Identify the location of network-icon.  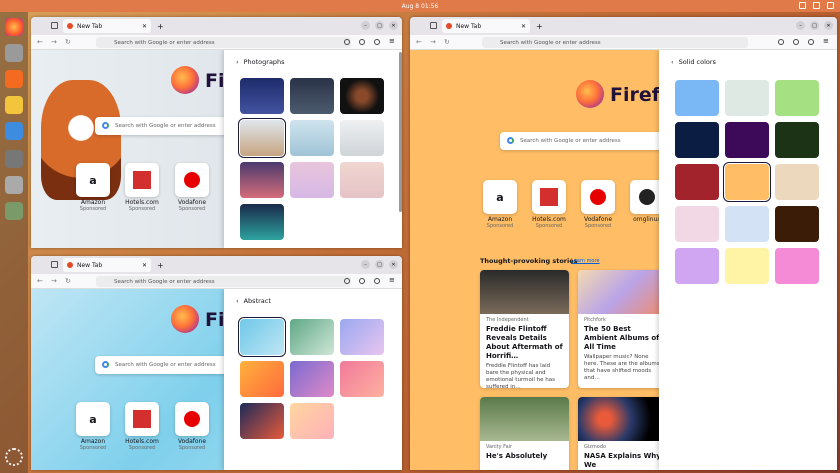
(802, 5).